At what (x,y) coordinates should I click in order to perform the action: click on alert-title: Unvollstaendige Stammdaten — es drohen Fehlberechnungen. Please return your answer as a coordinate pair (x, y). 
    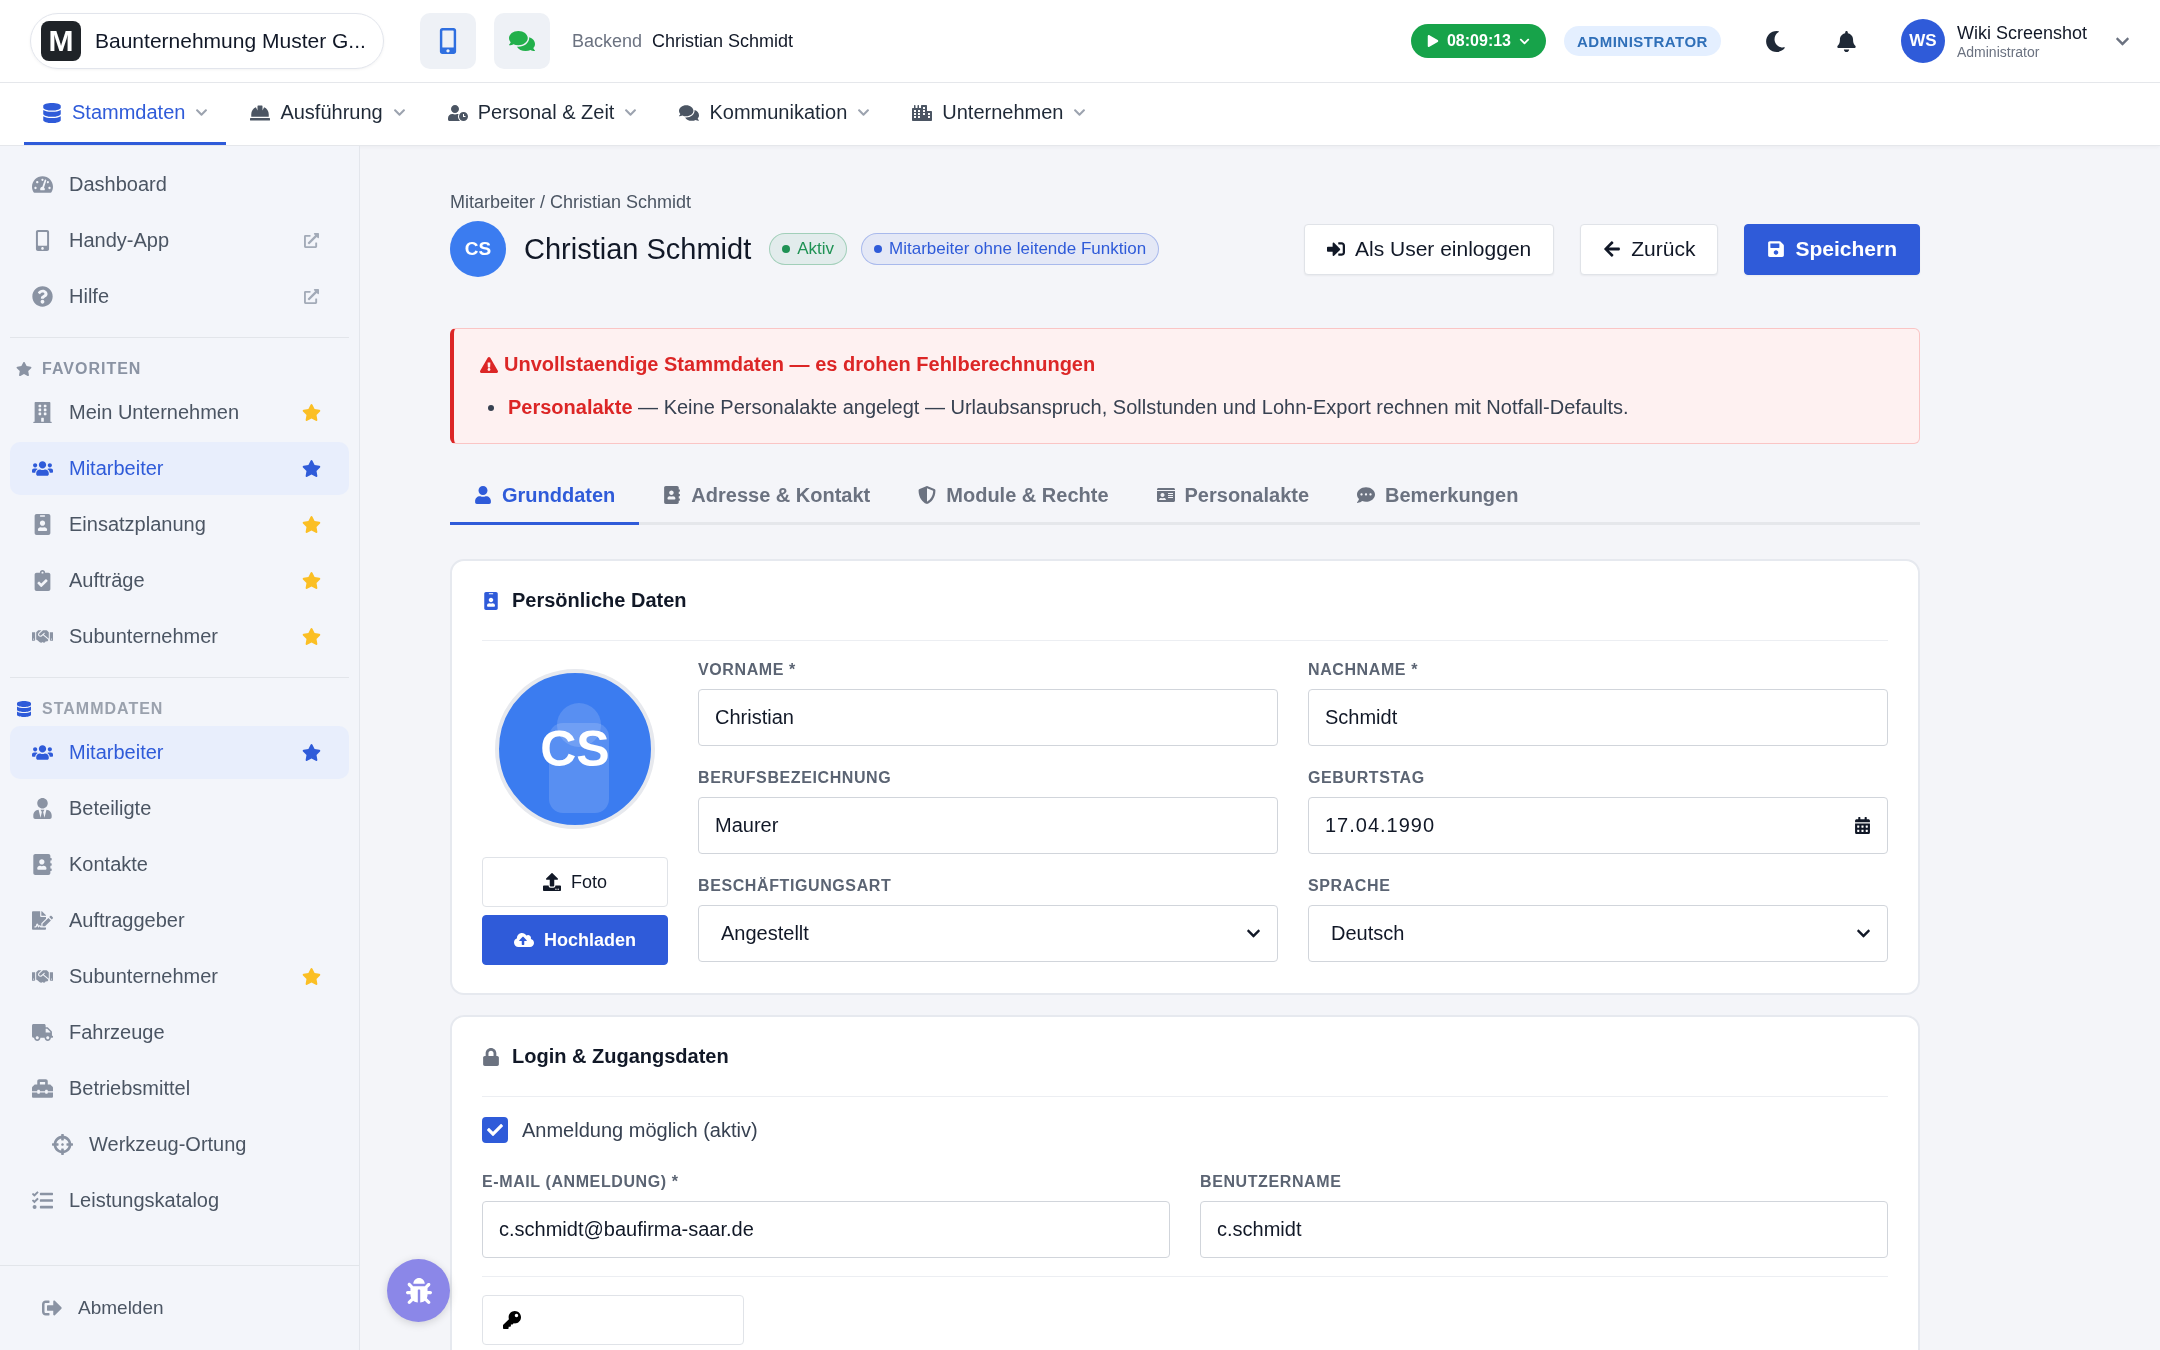
    Looking at the image, I should click on (1185, 364).